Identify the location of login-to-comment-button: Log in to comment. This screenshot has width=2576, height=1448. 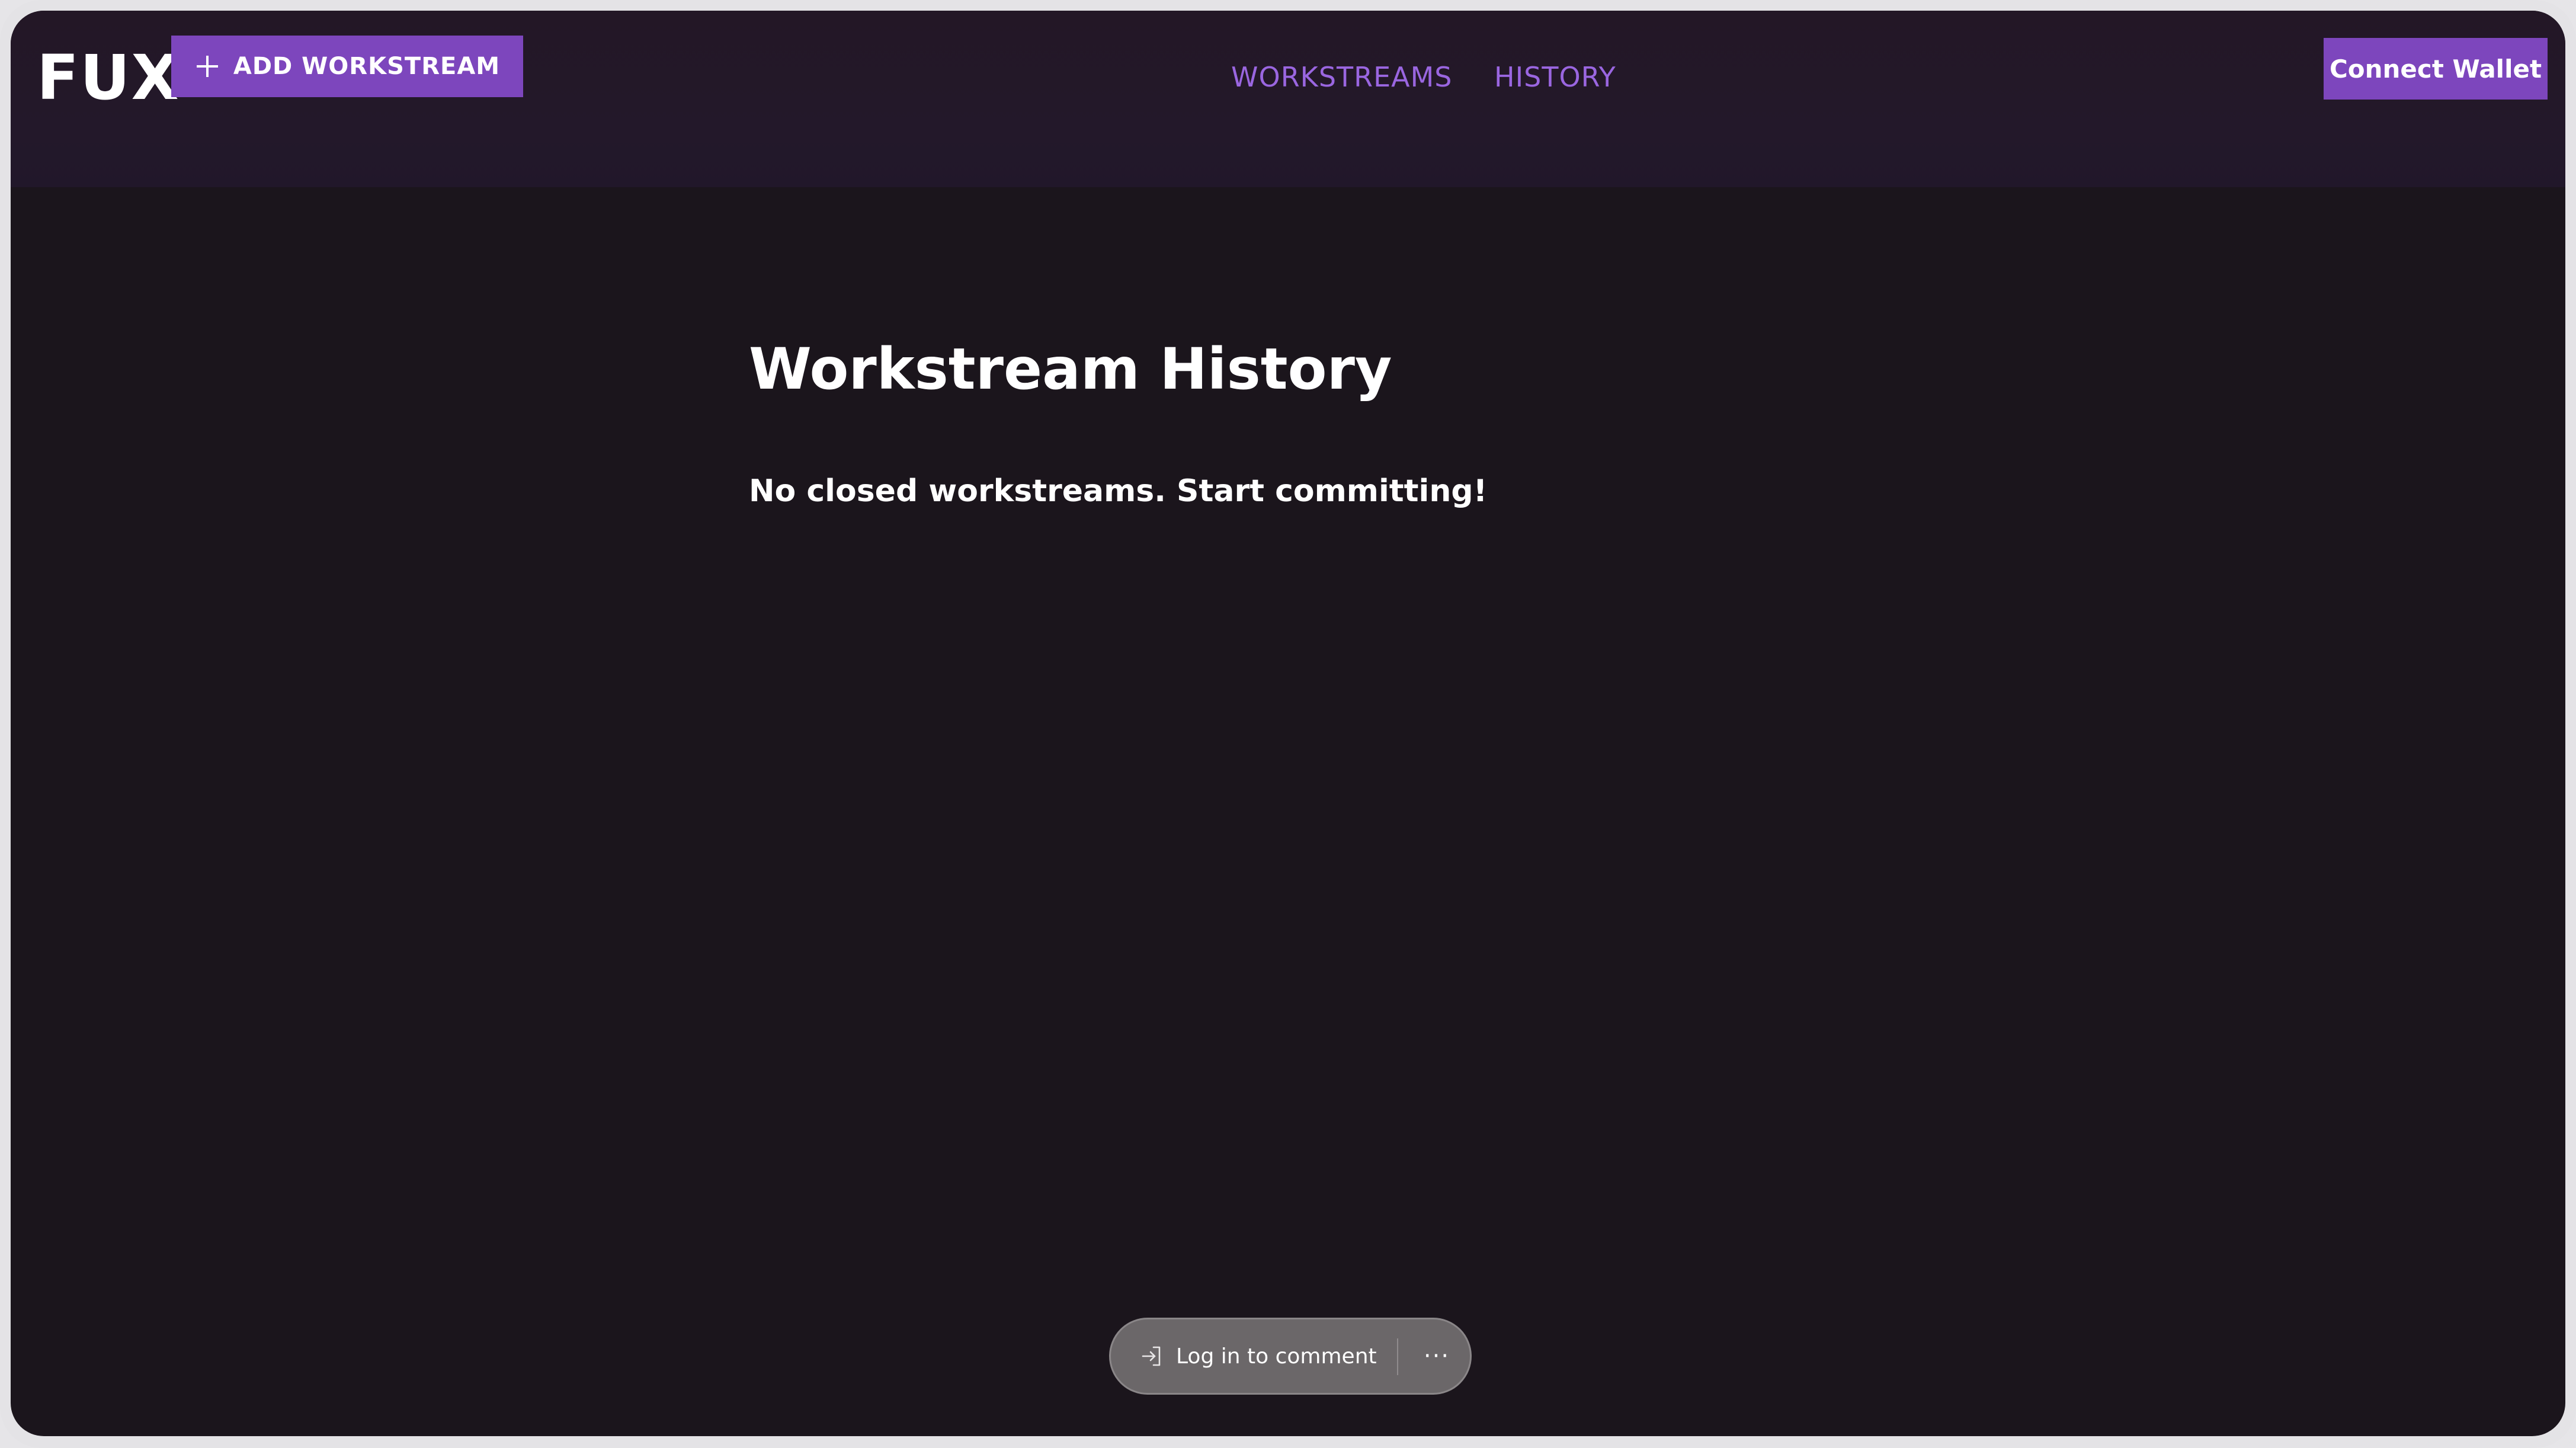
(1244, 1356).